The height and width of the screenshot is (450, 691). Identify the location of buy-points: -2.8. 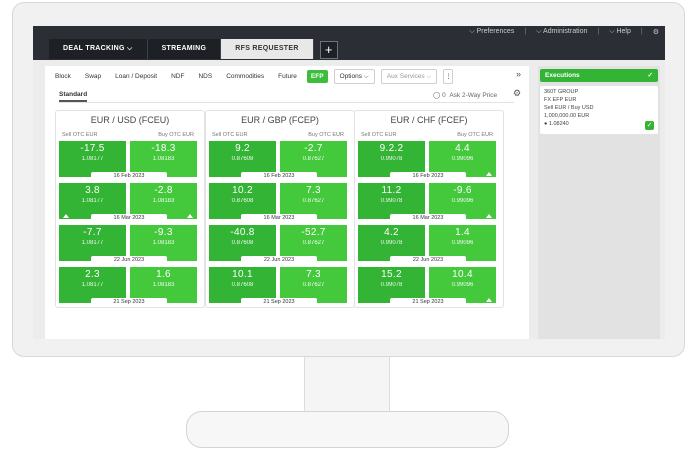
(163, 190).